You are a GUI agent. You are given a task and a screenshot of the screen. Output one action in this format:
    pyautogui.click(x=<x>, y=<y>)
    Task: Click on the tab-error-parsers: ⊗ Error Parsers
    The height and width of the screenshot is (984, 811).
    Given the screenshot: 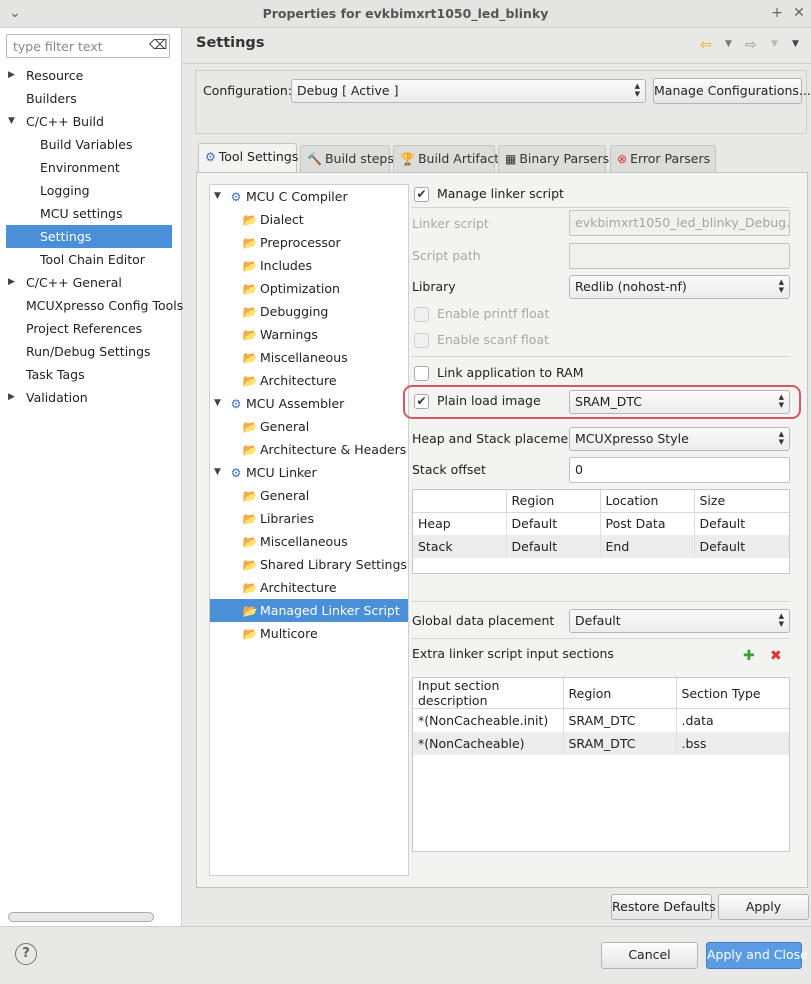 What is the action you would take?
    pyautogui.click(x=663, y=159)
    